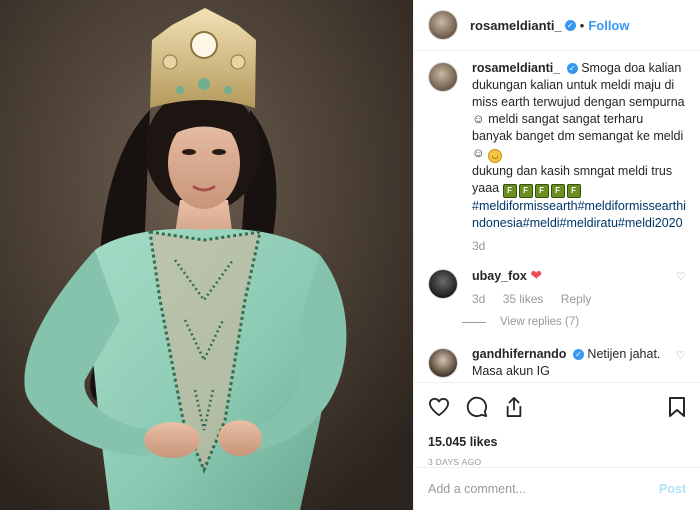 The height and width of the screenshot is (510, 700). What do you see at coordinates (495, 156) in the screenshot?
I see `grin-emoji-icon: ◡` at bounding box center [495, 156].